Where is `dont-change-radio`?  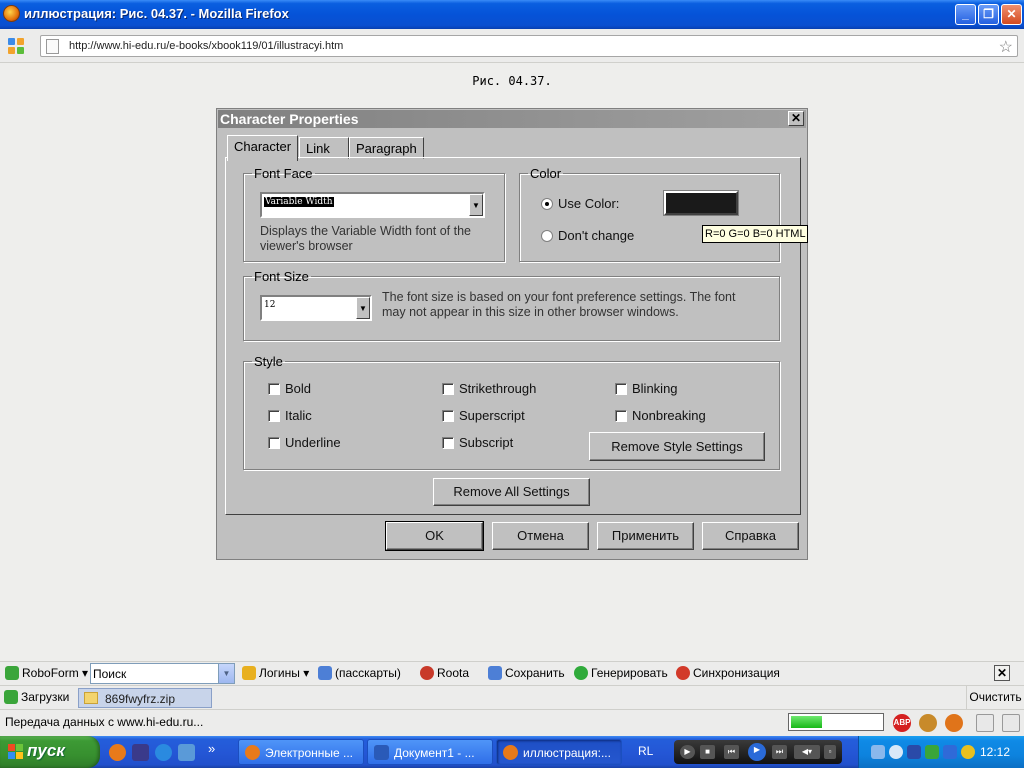
dont-change-radio is located at coordinates (547, 236).